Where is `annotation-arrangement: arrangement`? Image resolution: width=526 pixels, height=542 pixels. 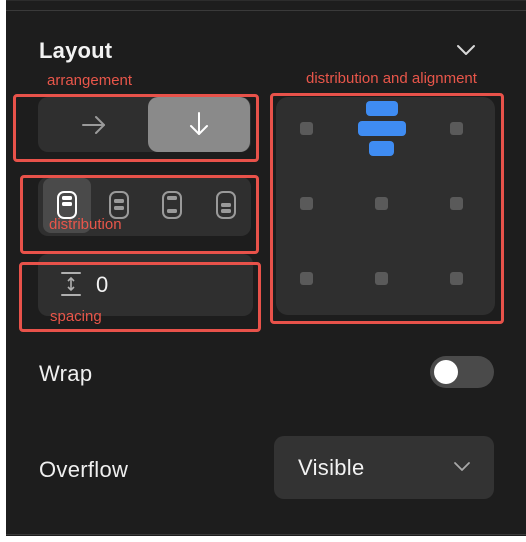
annotation-arrangement: arrangement is located at coordinates (90, 80).